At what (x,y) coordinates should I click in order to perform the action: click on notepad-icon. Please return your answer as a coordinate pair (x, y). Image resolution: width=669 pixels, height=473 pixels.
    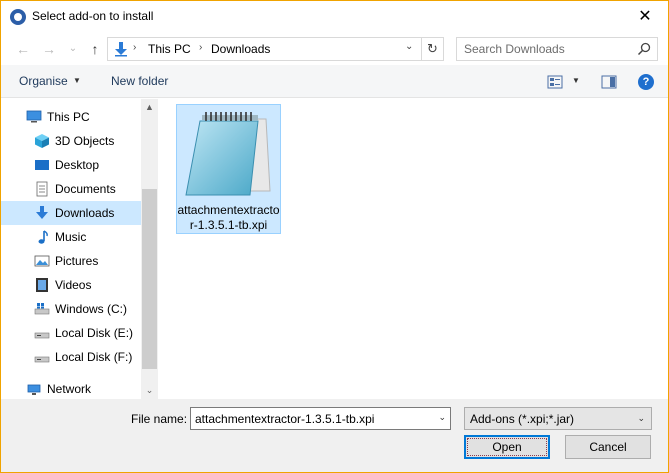
    Looking at the image, I should click on (228, 154).